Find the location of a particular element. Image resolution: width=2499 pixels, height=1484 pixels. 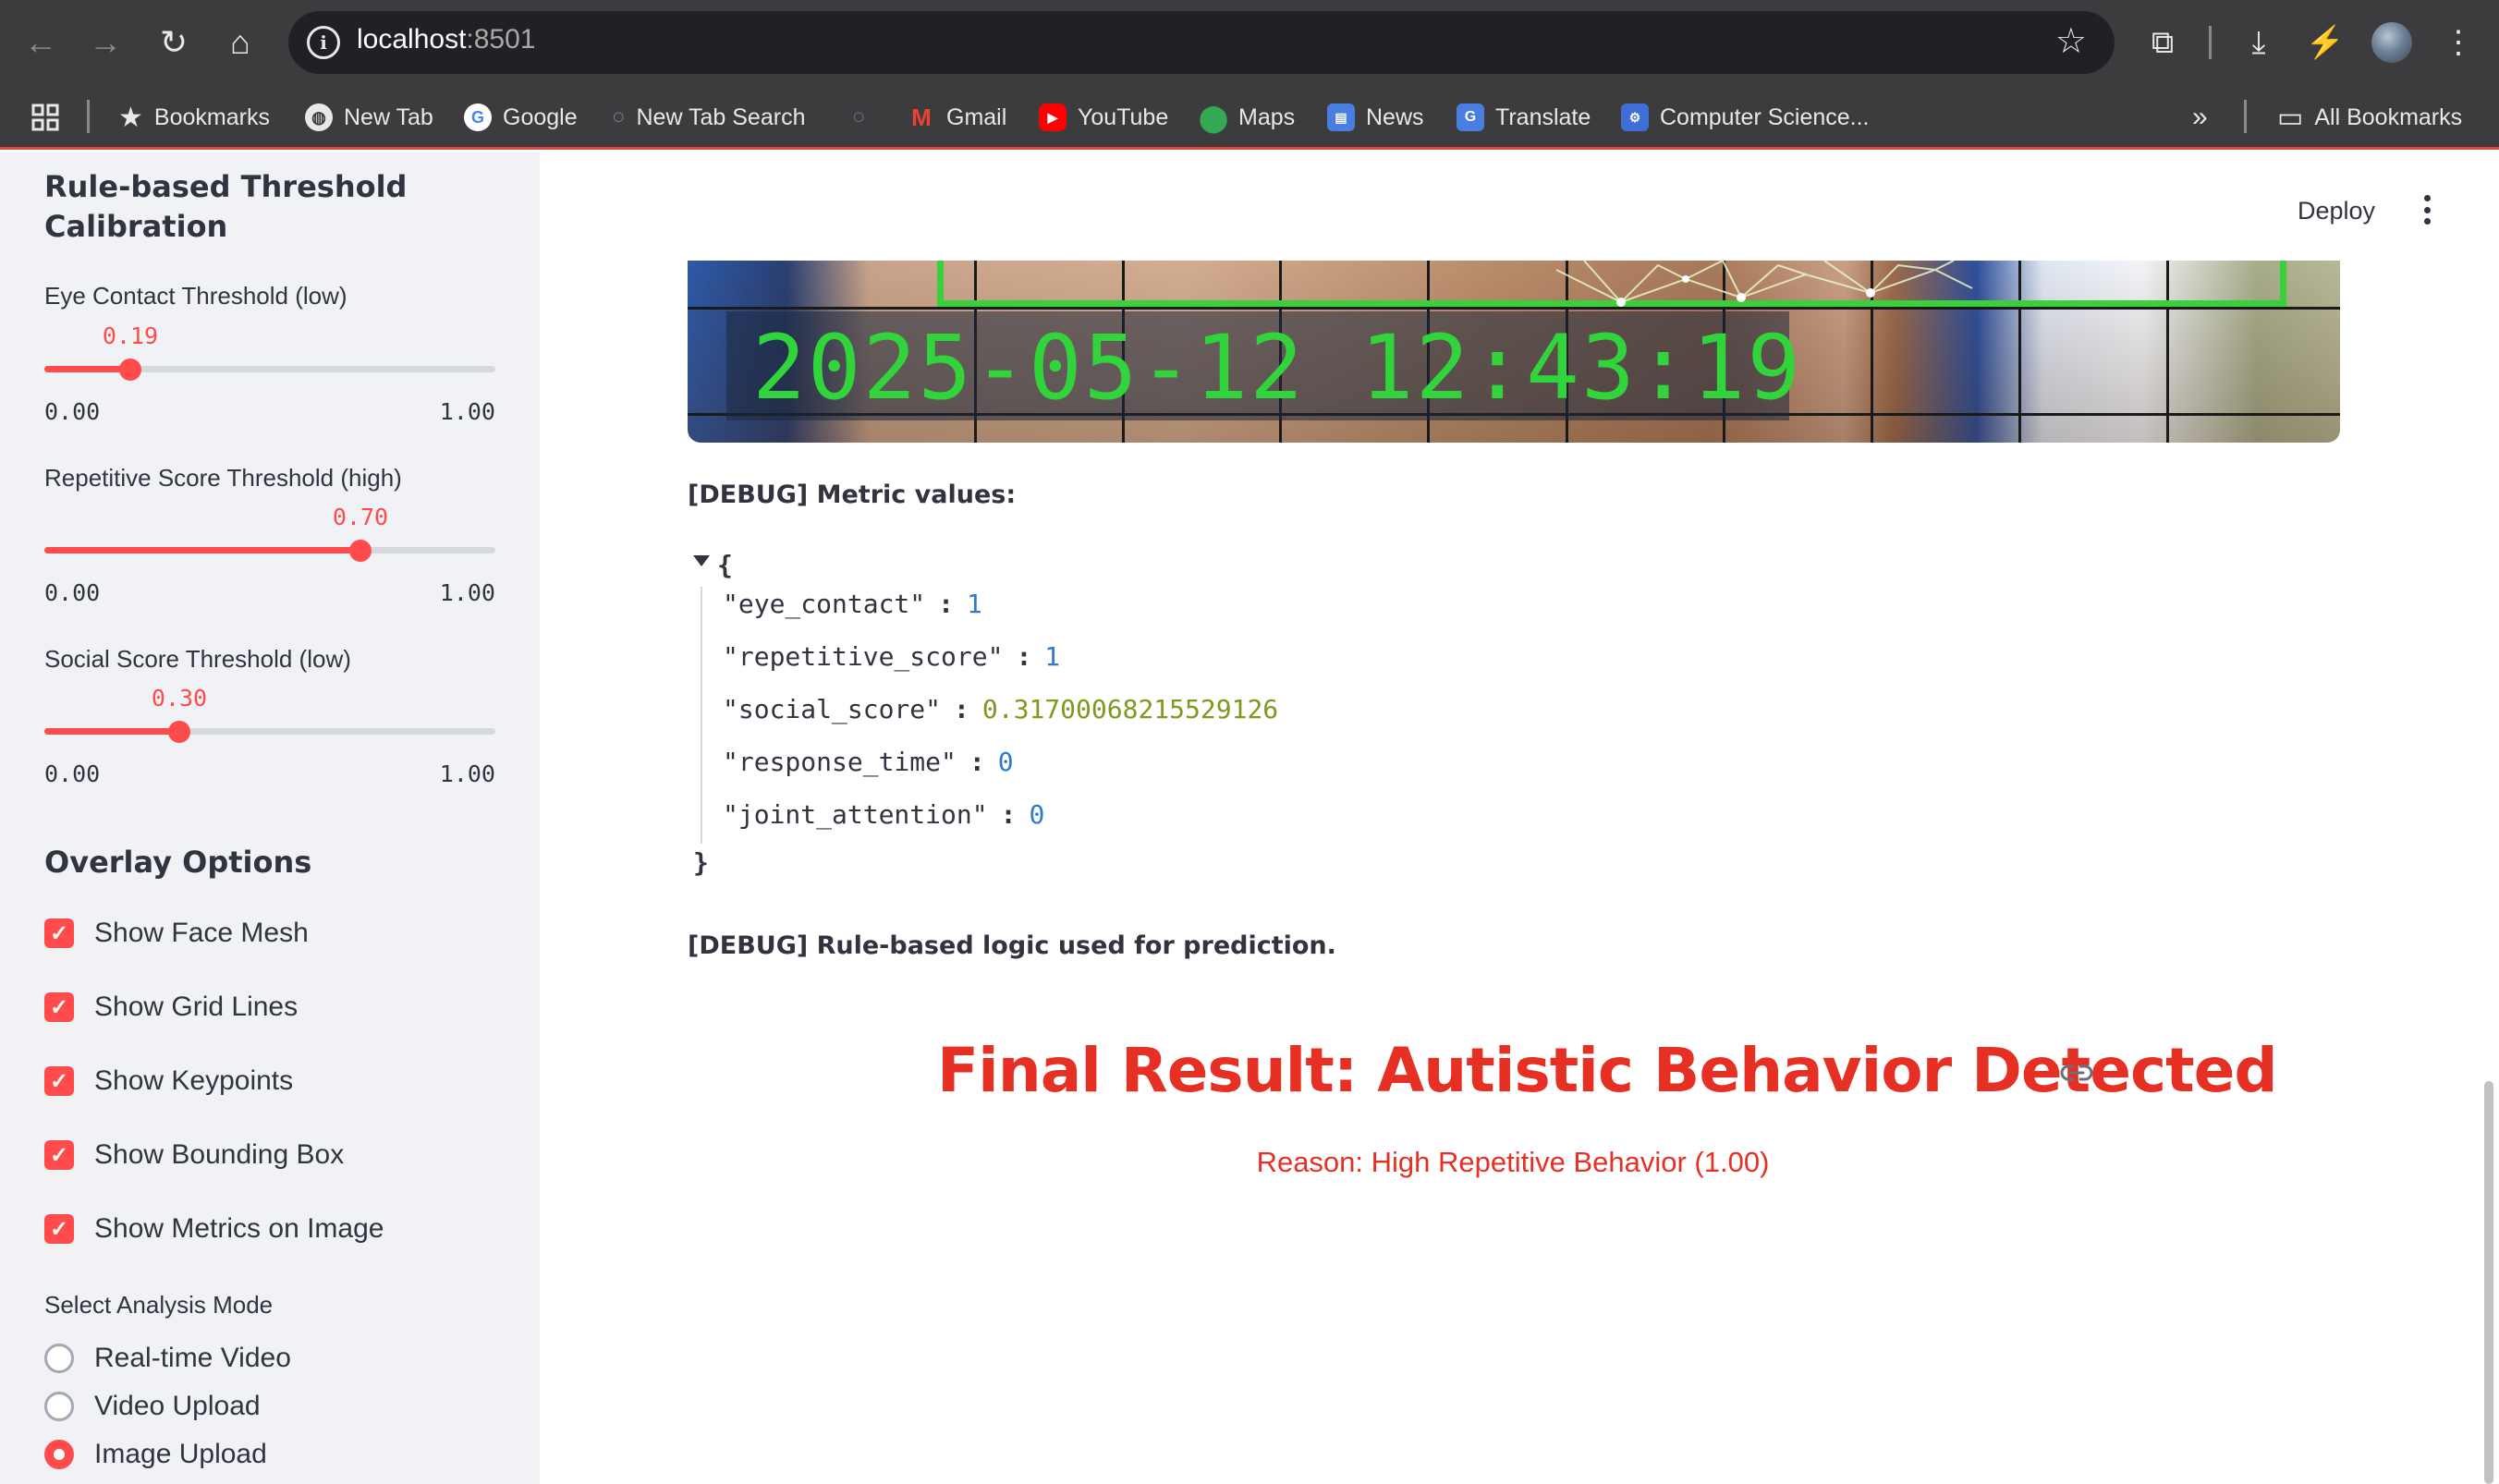

download-icon: ⤓ is located at coordinates (2259, 42).